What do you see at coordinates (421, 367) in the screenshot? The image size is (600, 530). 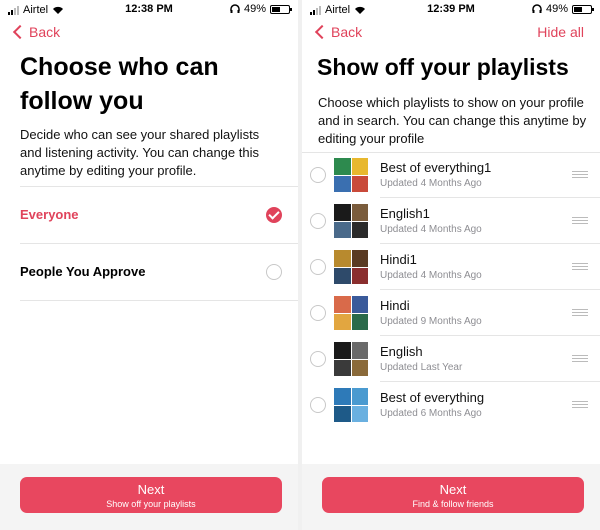 I see `playlist-updated: Updated Last Year` at bounding box center [421, 367].